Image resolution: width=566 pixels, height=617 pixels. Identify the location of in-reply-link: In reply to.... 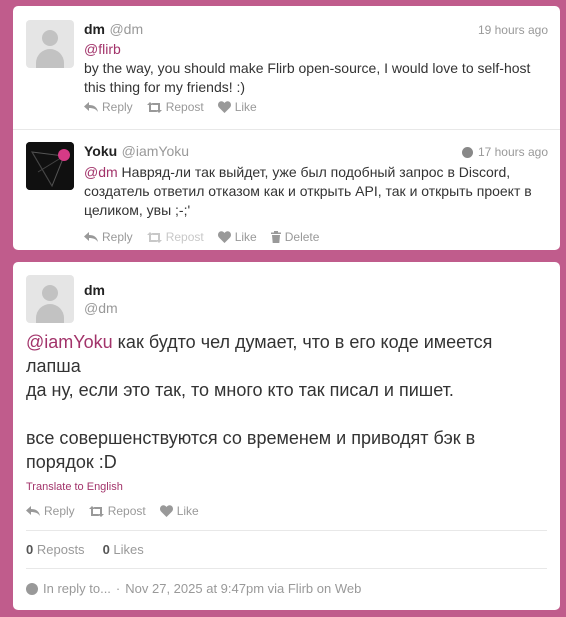
(77, 588).